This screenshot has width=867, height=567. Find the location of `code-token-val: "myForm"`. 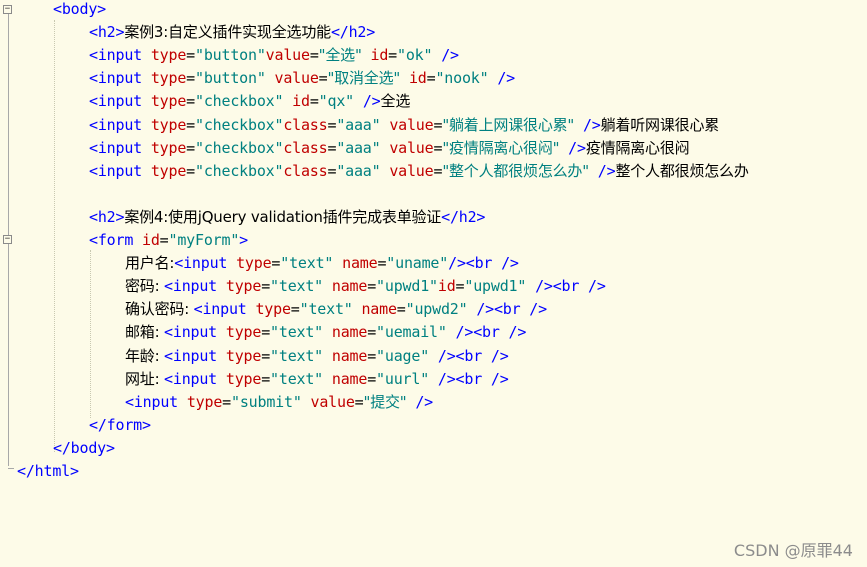

code-token-val: "myForm" is located at coordinates (204, 240).